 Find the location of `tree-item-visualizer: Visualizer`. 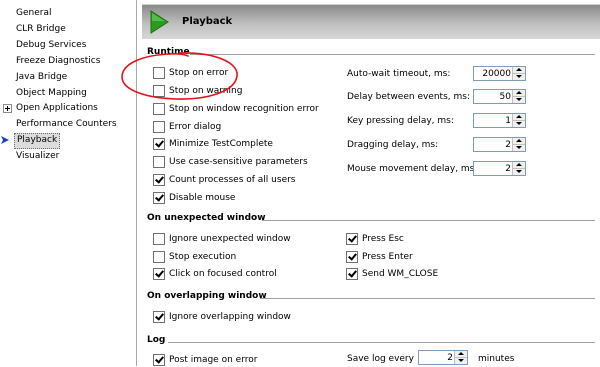

tree-item-visualizer: Visualizer is located at coordinates (37, 156).